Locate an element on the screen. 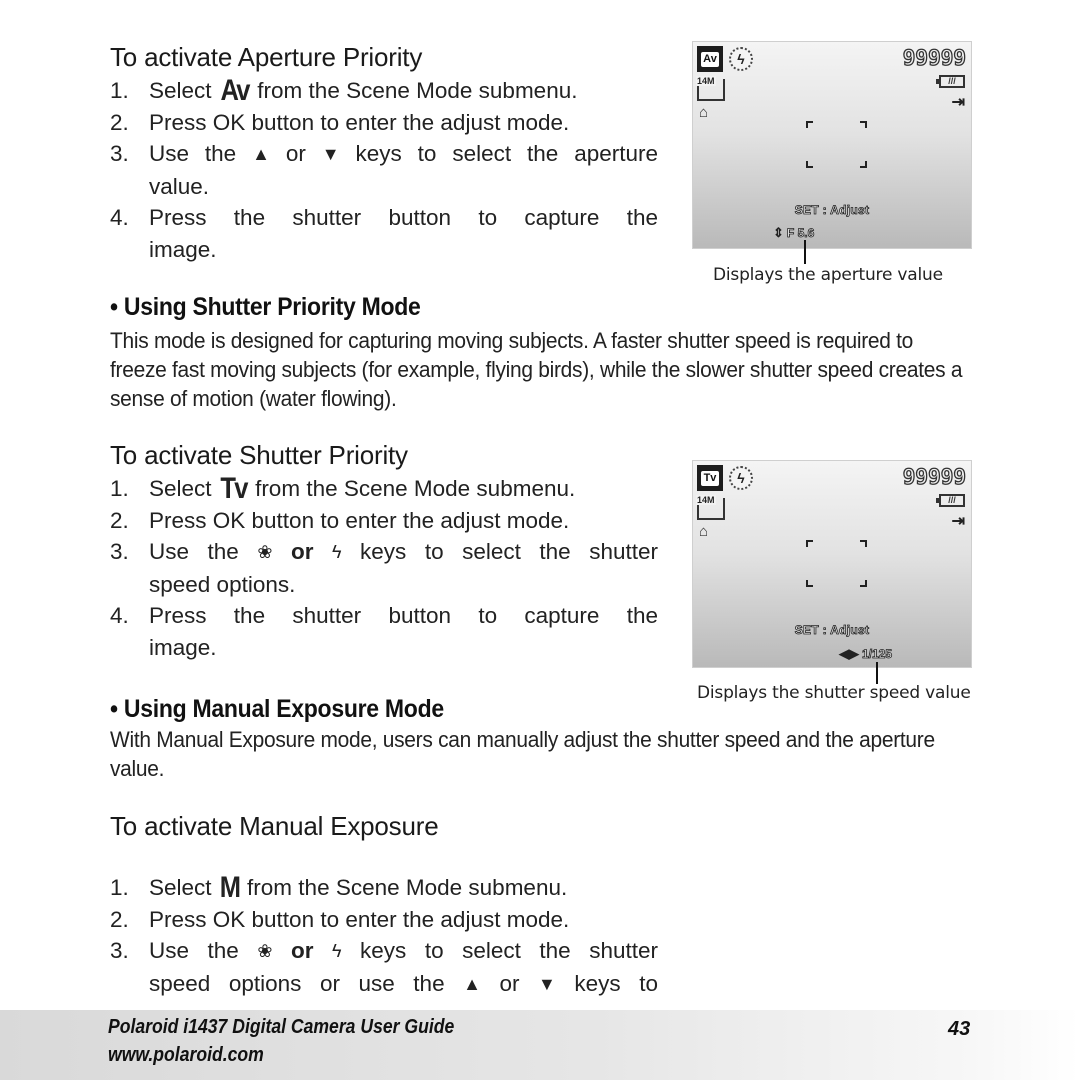  aperture-caption: Displays the aperture value is located at coordinates (828, 275).